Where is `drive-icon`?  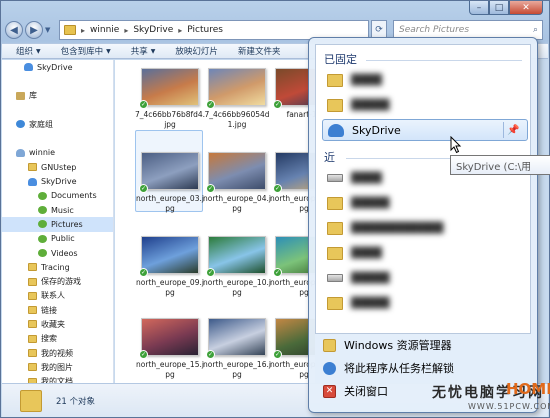 drive-icon is located at coordinates (335, 278).